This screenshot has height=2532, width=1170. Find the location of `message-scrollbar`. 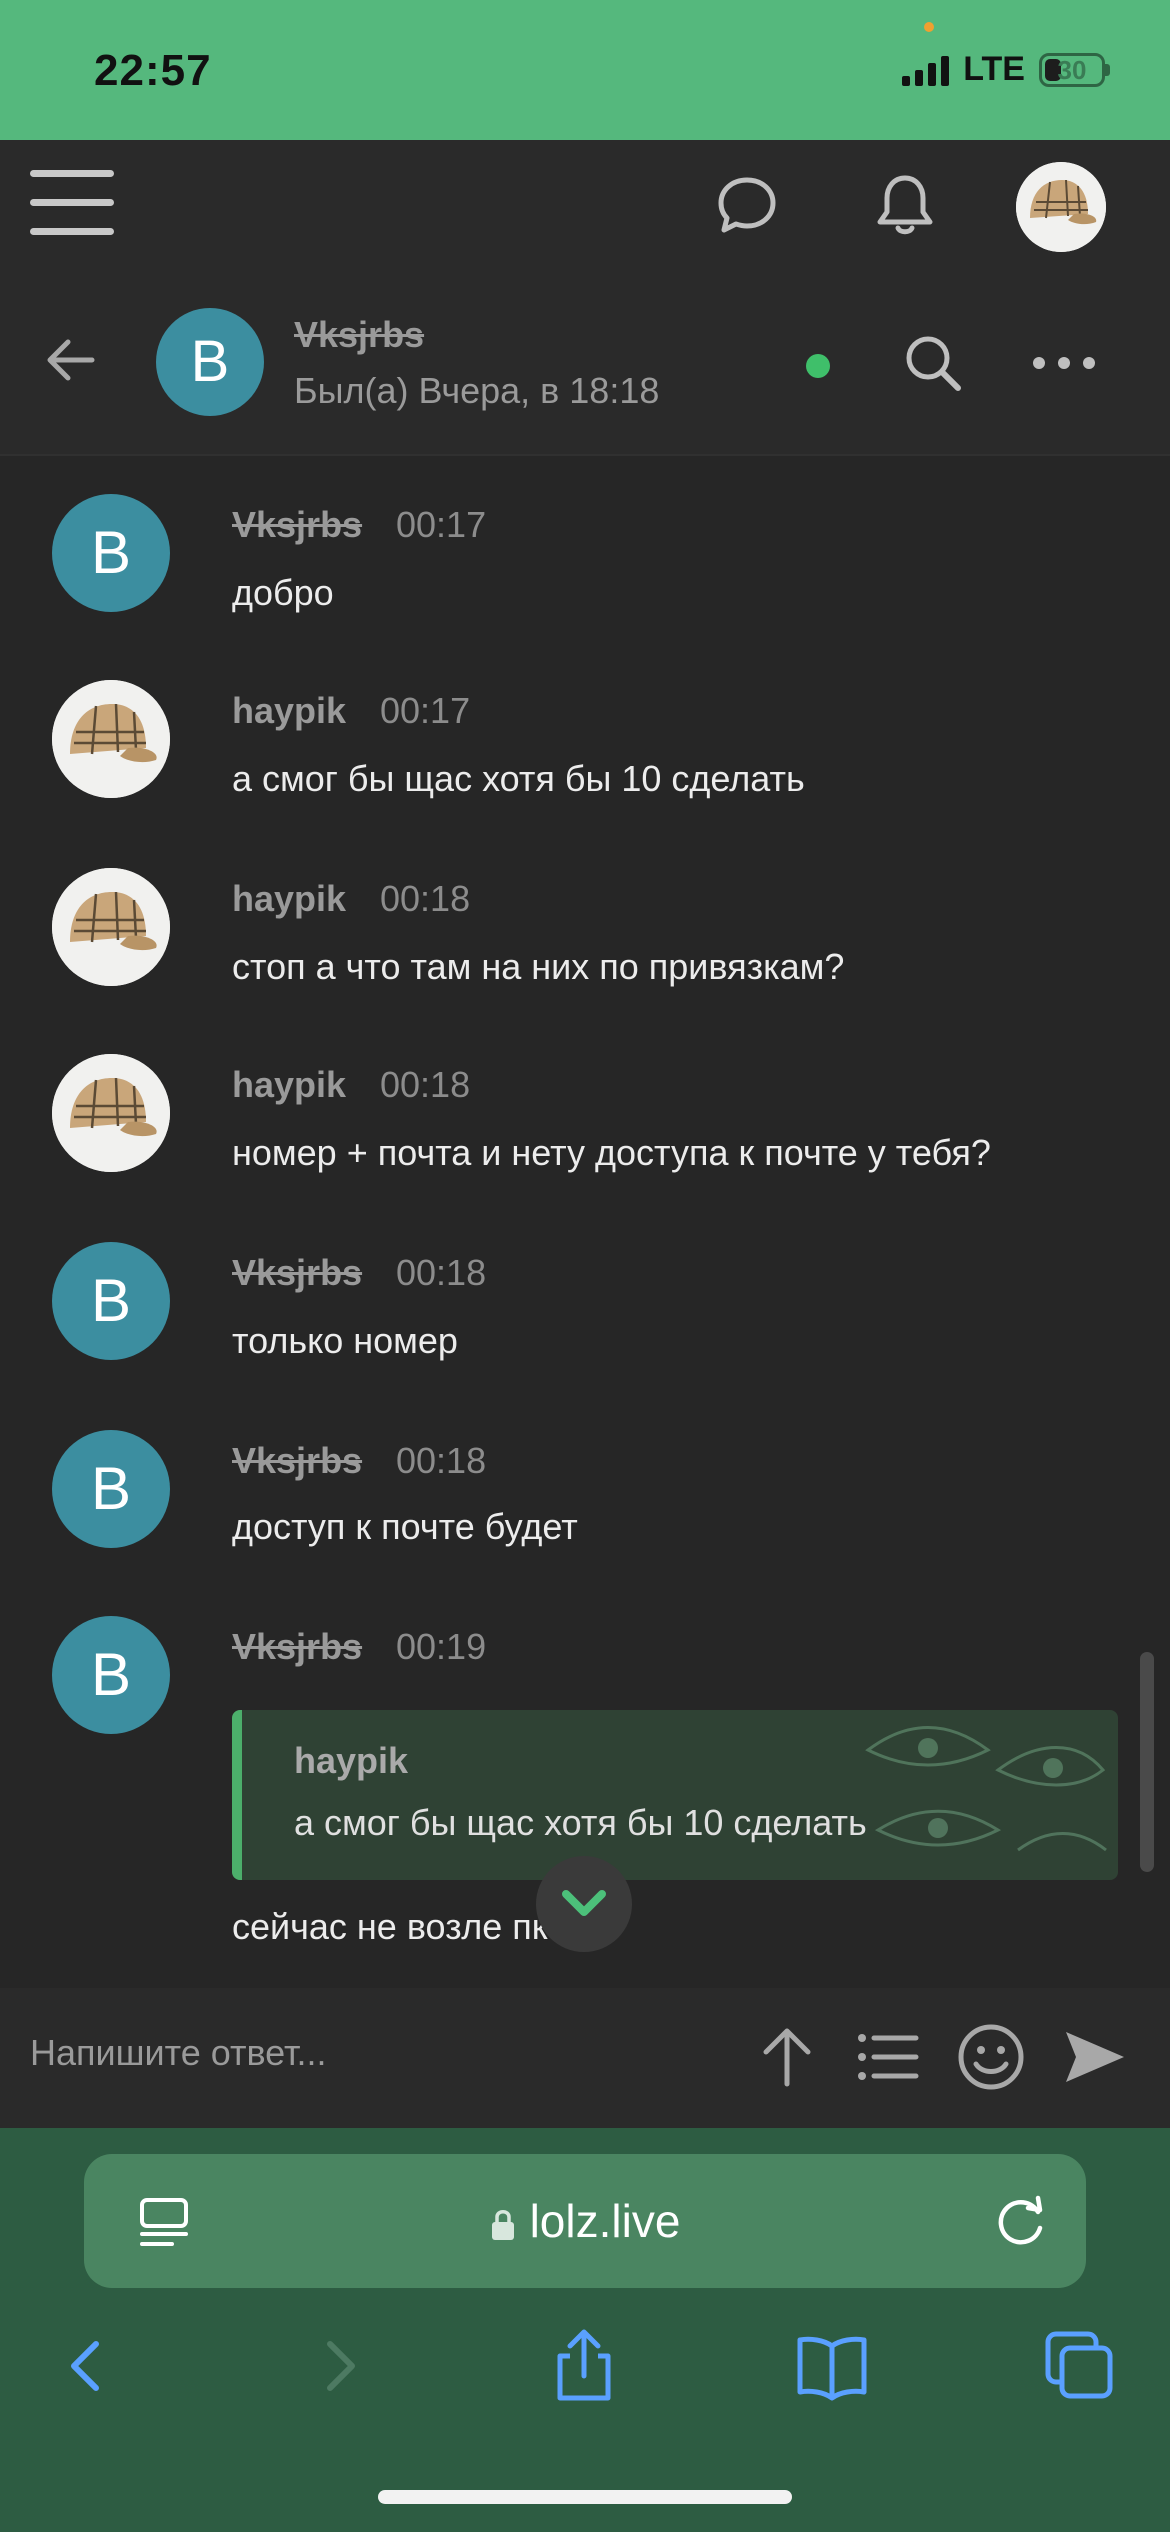

message-scrollbar is located at coordinates (1147, 1762).